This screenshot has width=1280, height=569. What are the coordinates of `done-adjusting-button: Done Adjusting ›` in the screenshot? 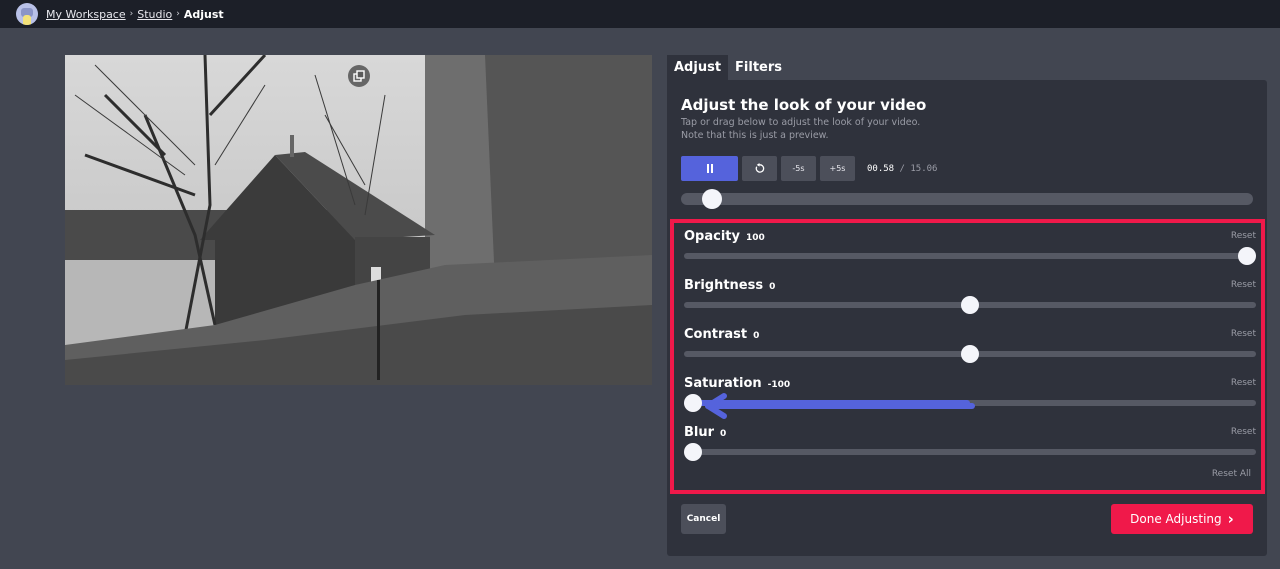 It's located at (1182, 519).